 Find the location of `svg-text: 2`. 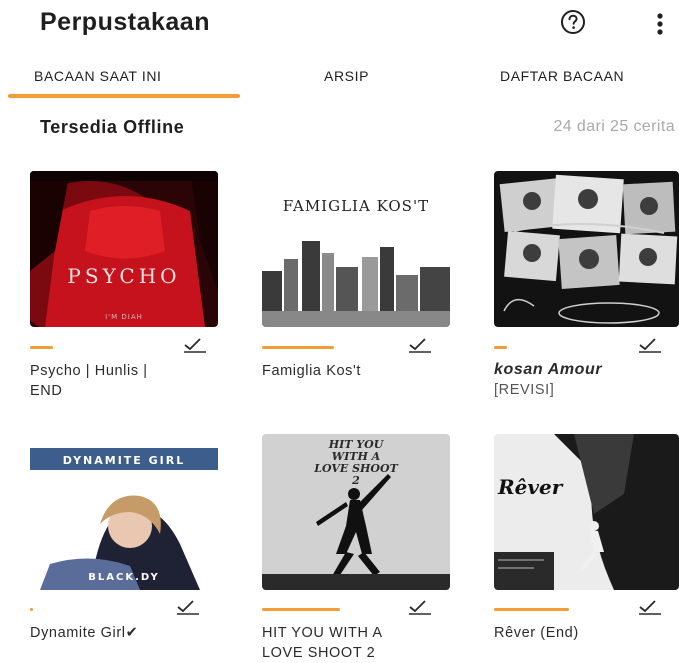

svg-text: 2 is located at coordinates (355, 480).